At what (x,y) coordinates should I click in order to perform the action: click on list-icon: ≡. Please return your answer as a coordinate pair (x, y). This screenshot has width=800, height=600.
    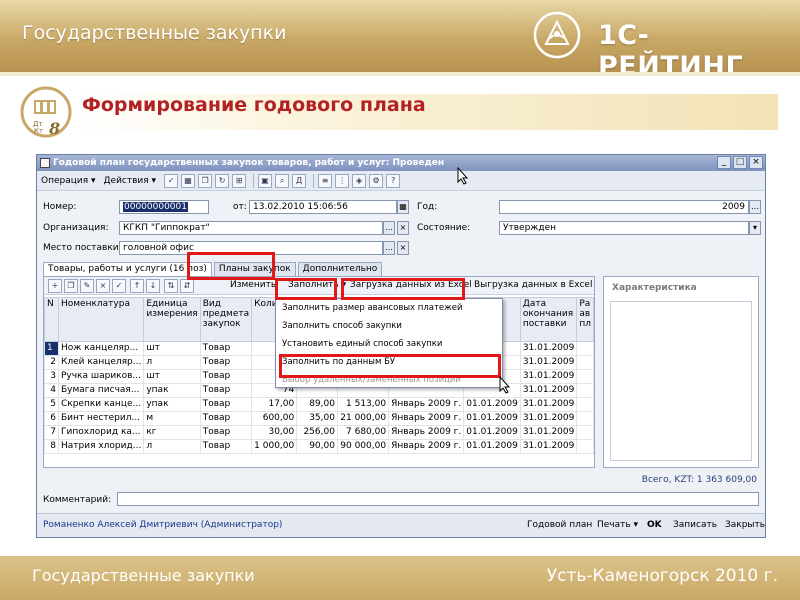
    Looking at the image, I should click on (325, 180).